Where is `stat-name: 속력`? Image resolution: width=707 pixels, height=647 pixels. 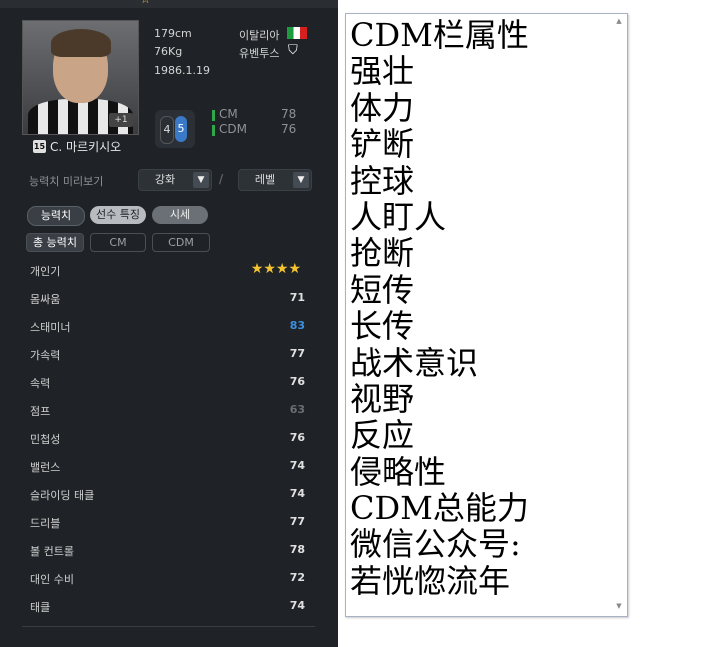 stat-name: 속력 is located at coordinates (40, 383).